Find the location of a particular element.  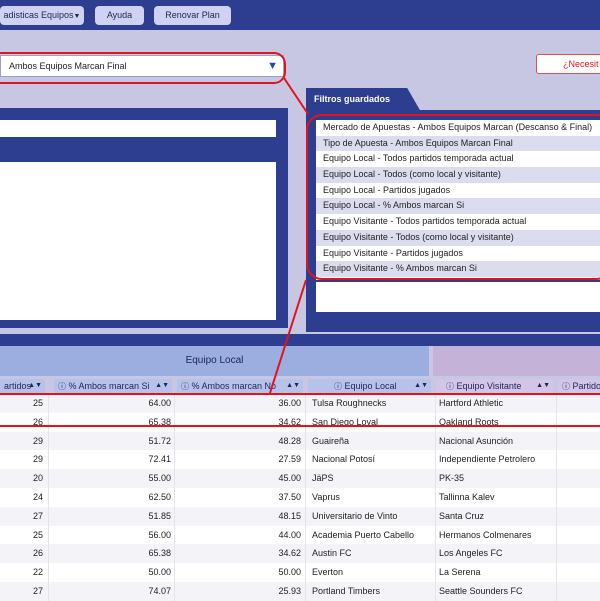

cell-partidos: 26 is located at coordinates (37, 421).